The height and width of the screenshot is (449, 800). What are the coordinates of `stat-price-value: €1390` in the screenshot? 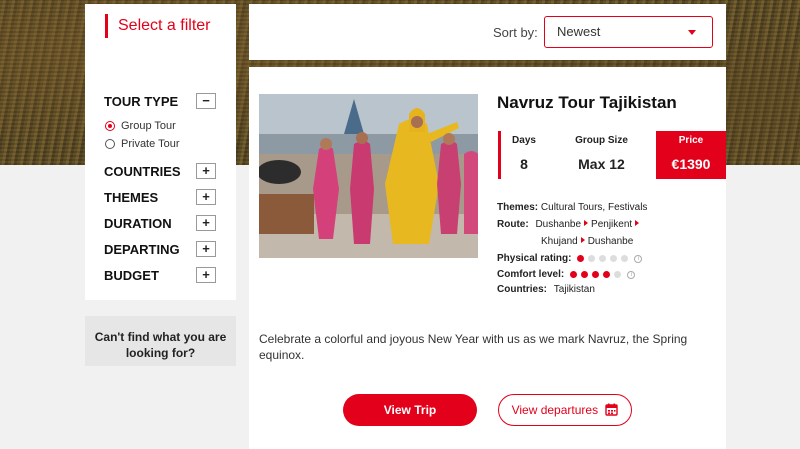 It's located at (691, 164).